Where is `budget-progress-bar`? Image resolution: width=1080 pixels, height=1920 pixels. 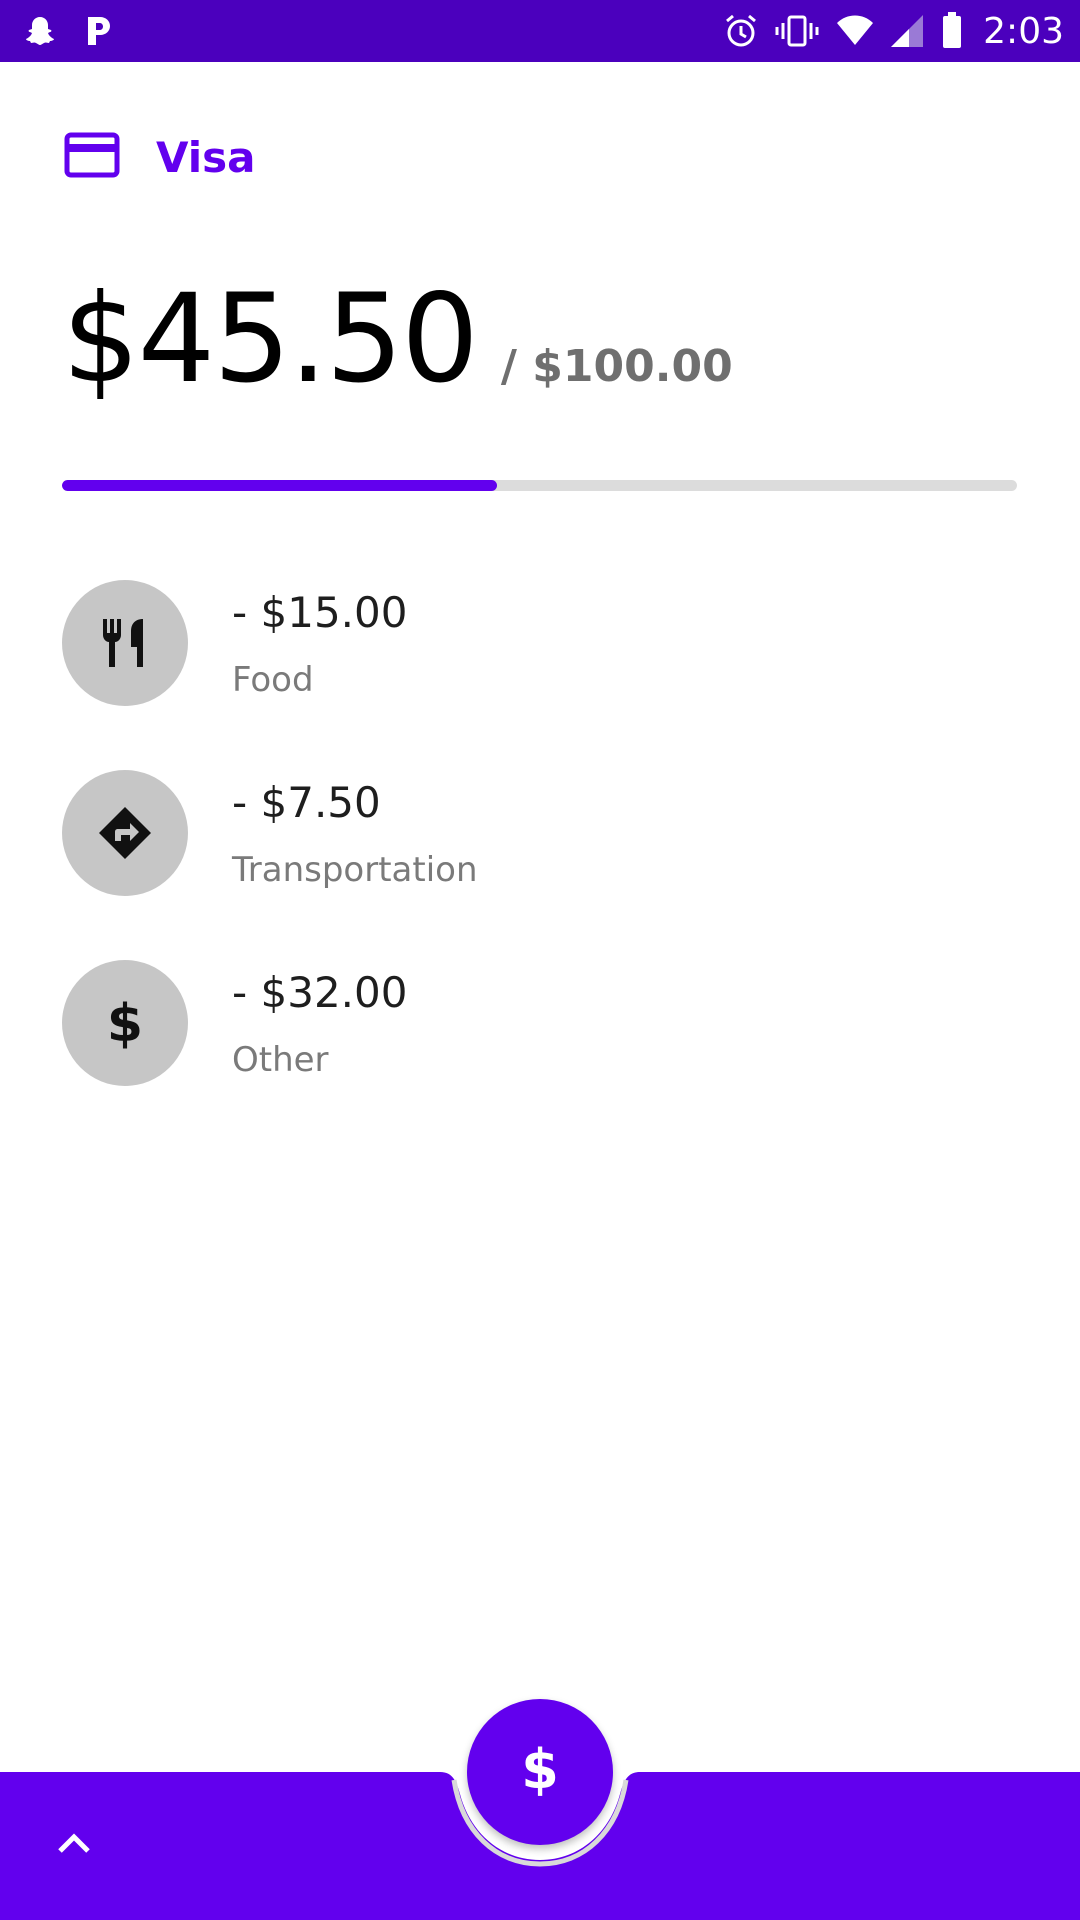
budget-progress-bar is located at coordinates (539, 485).